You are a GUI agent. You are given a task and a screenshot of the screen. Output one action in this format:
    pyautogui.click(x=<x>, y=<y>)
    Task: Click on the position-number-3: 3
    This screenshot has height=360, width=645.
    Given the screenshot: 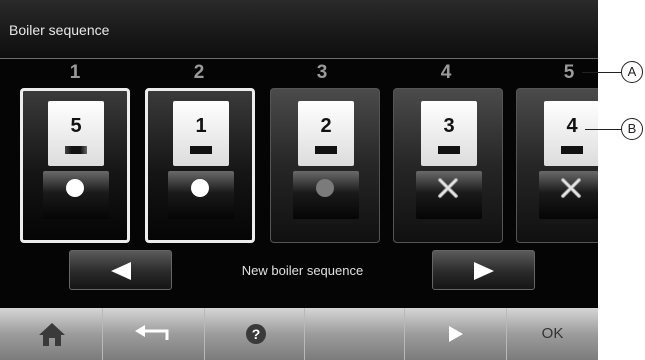 What is the action you would take?
    pyautogui.click(x=322, y=72)
    